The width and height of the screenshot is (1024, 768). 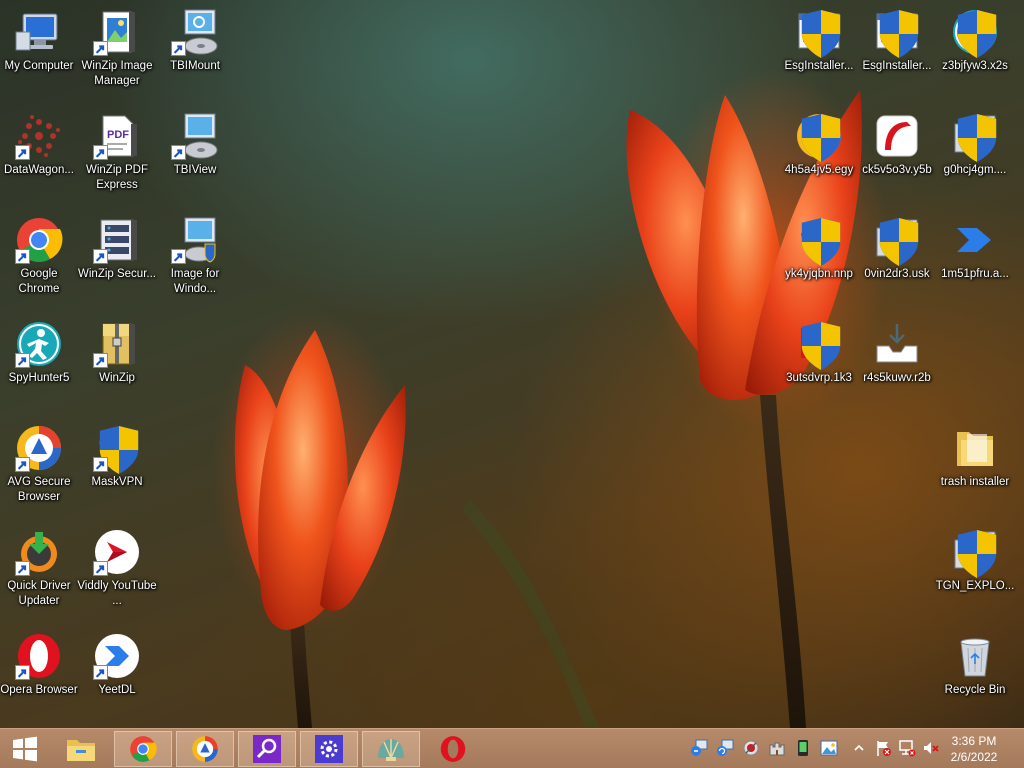 What do you see at coordinates (907, 748) in the screenshot?
I see `network-tray-icon` at bounding box center [907, 748].